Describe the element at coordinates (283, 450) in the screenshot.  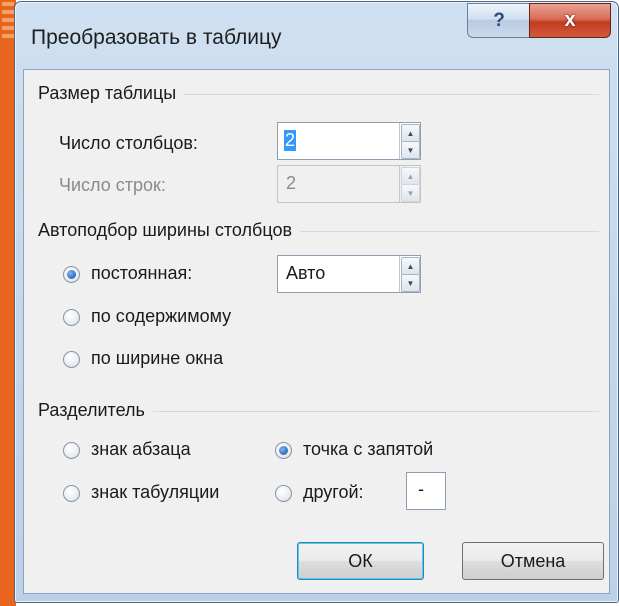
I see `separator-semicolon-radio` at that location.